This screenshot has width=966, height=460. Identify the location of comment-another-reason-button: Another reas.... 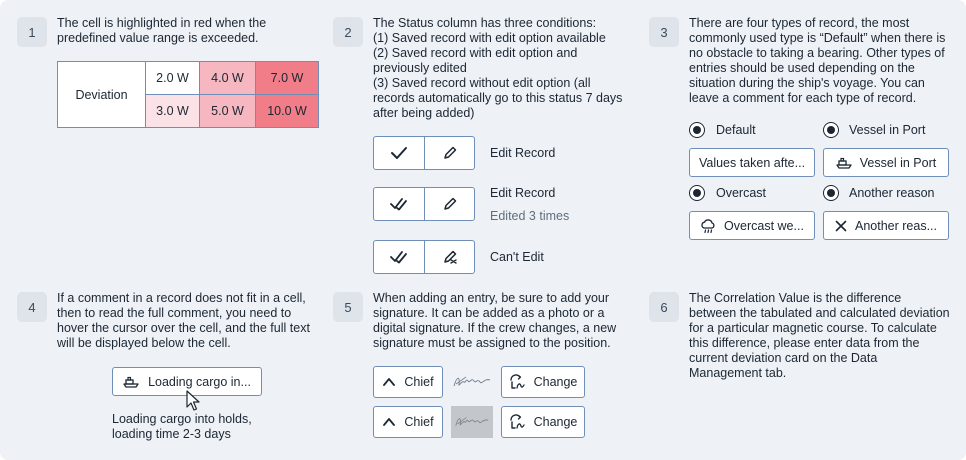
(886, 225).